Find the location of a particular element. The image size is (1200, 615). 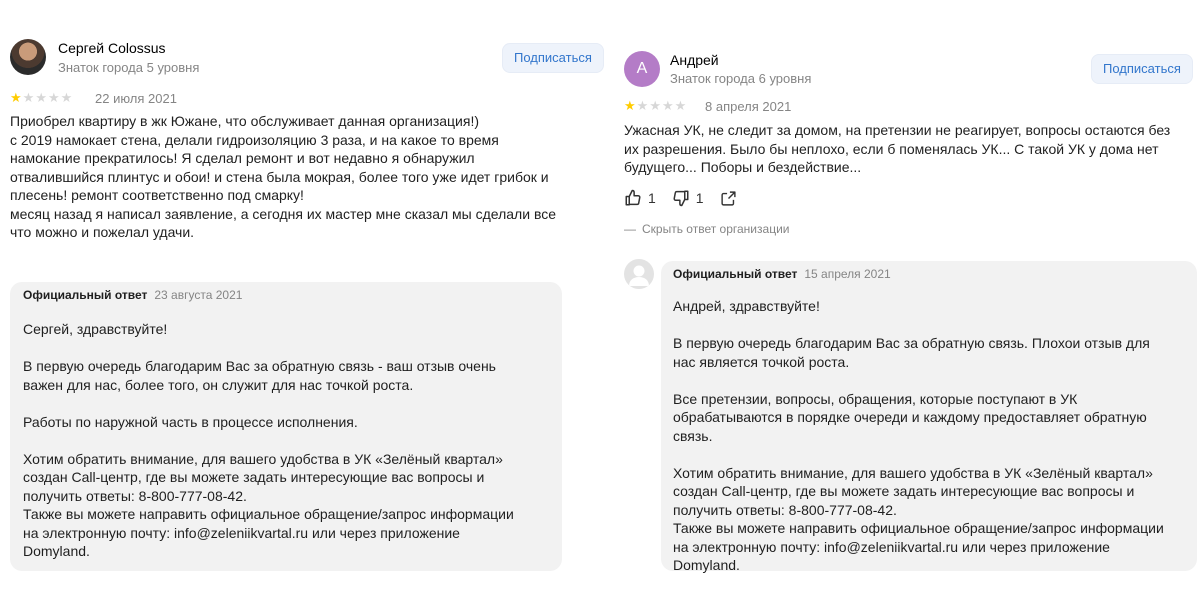

author-avatar: А is located at coordinates (642, 69).